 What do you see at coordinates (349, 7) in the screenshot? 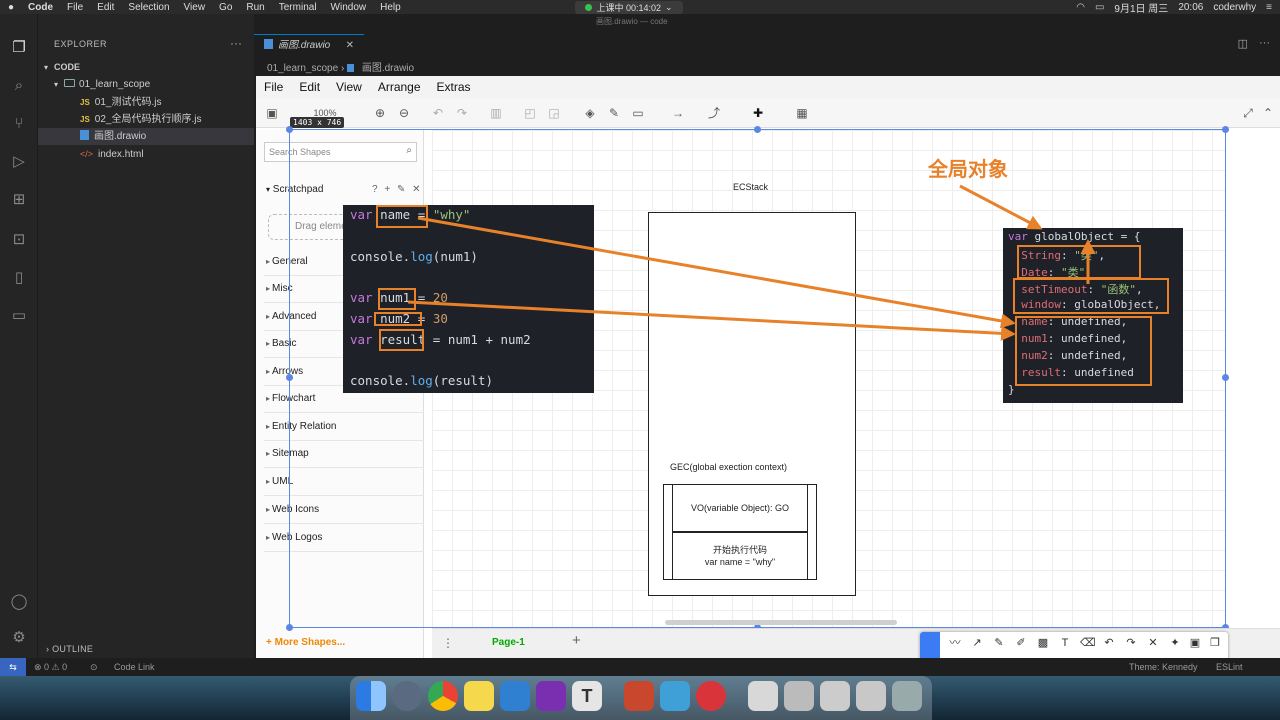
I see `menu-window: Window` at bounding box center [349, 7].